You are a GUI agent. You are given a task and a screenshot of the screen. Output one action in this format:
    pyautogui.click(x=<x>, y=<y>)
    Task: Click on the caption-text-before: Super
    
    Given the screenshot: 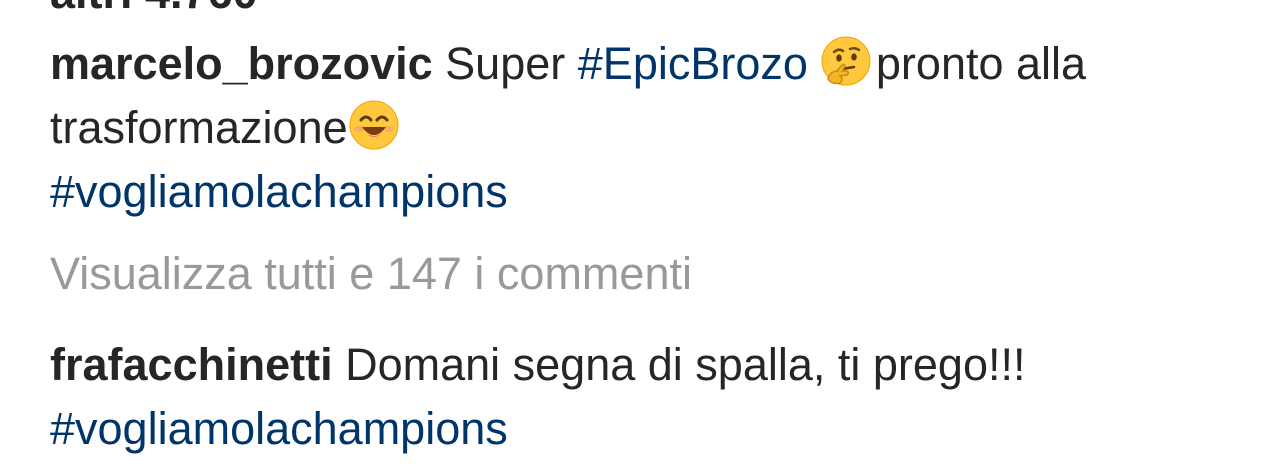 What is the action you would take?
    pyautogui.click(x=505, y=63)
    